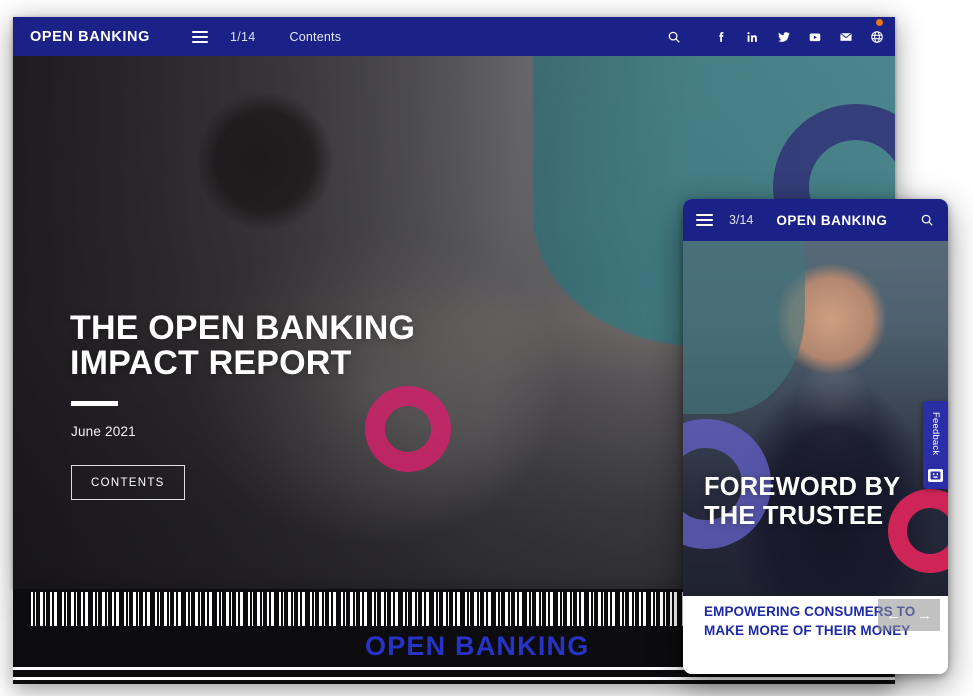 The width and height of the screenshot is (973, 696). Describe the element at coordinates (752, 37) in the screenshot. I see `linkedin-icon` at that location.